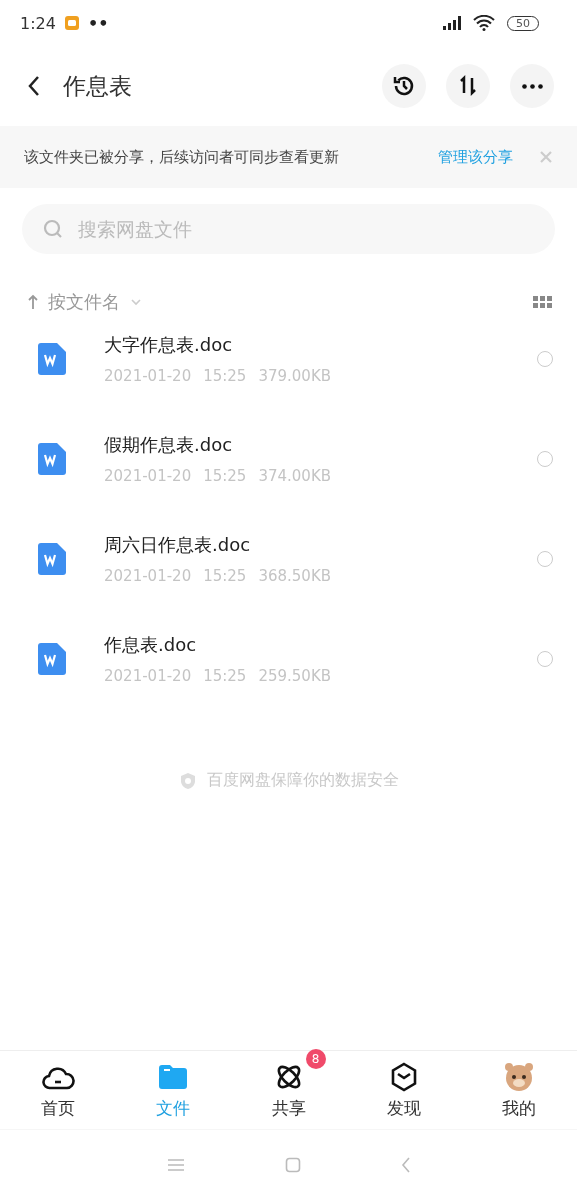  Describe the element at coordinates (405, 1165) in the screenshot. I see `back-nav-icon` at that location.